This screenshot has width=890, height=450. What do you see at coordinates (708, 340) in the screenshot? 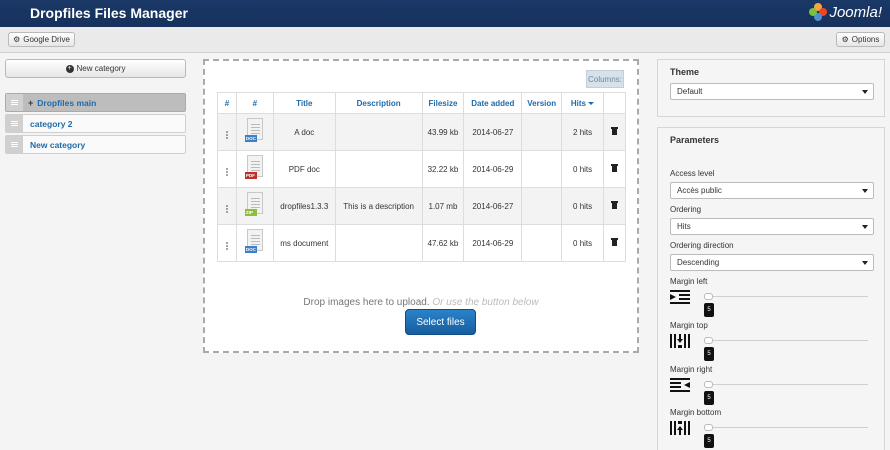
I see `margin-top-slider-handle` at bounding box center [708, 340].